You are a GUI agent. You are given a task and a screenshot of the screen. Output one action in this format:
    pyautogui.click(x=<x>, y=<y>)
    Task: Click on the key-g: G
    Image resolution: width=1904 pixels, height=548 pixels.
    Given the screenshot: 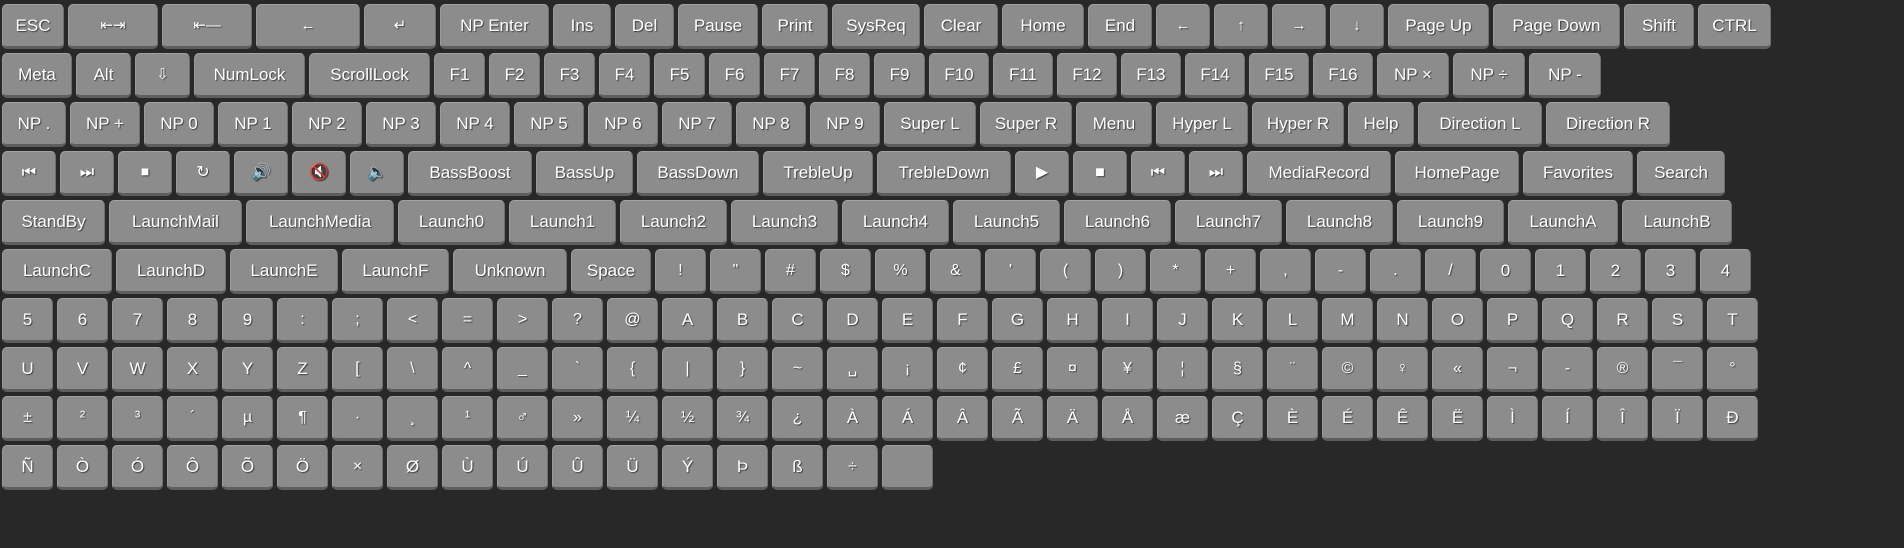 What is the action you would take?
    pyautogui.click(x=1017, y=320)
    